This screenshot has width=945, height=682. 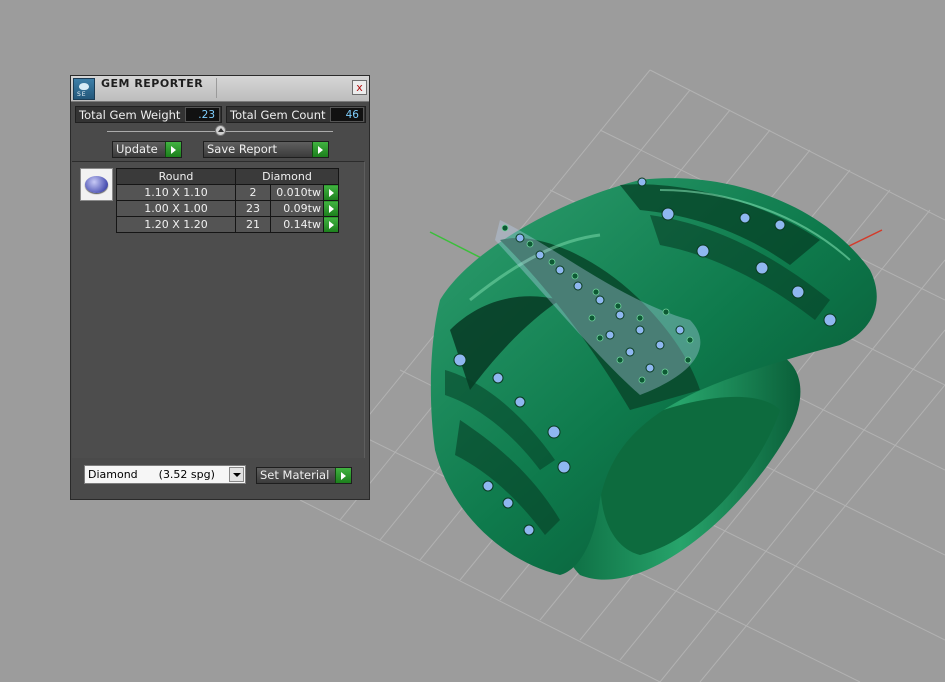 What do you see at coordinates (151, 474) in the screenshot?
I see `material-dropdown-value: Diamond (3.52 spg)` at bounding box center [151, 474].